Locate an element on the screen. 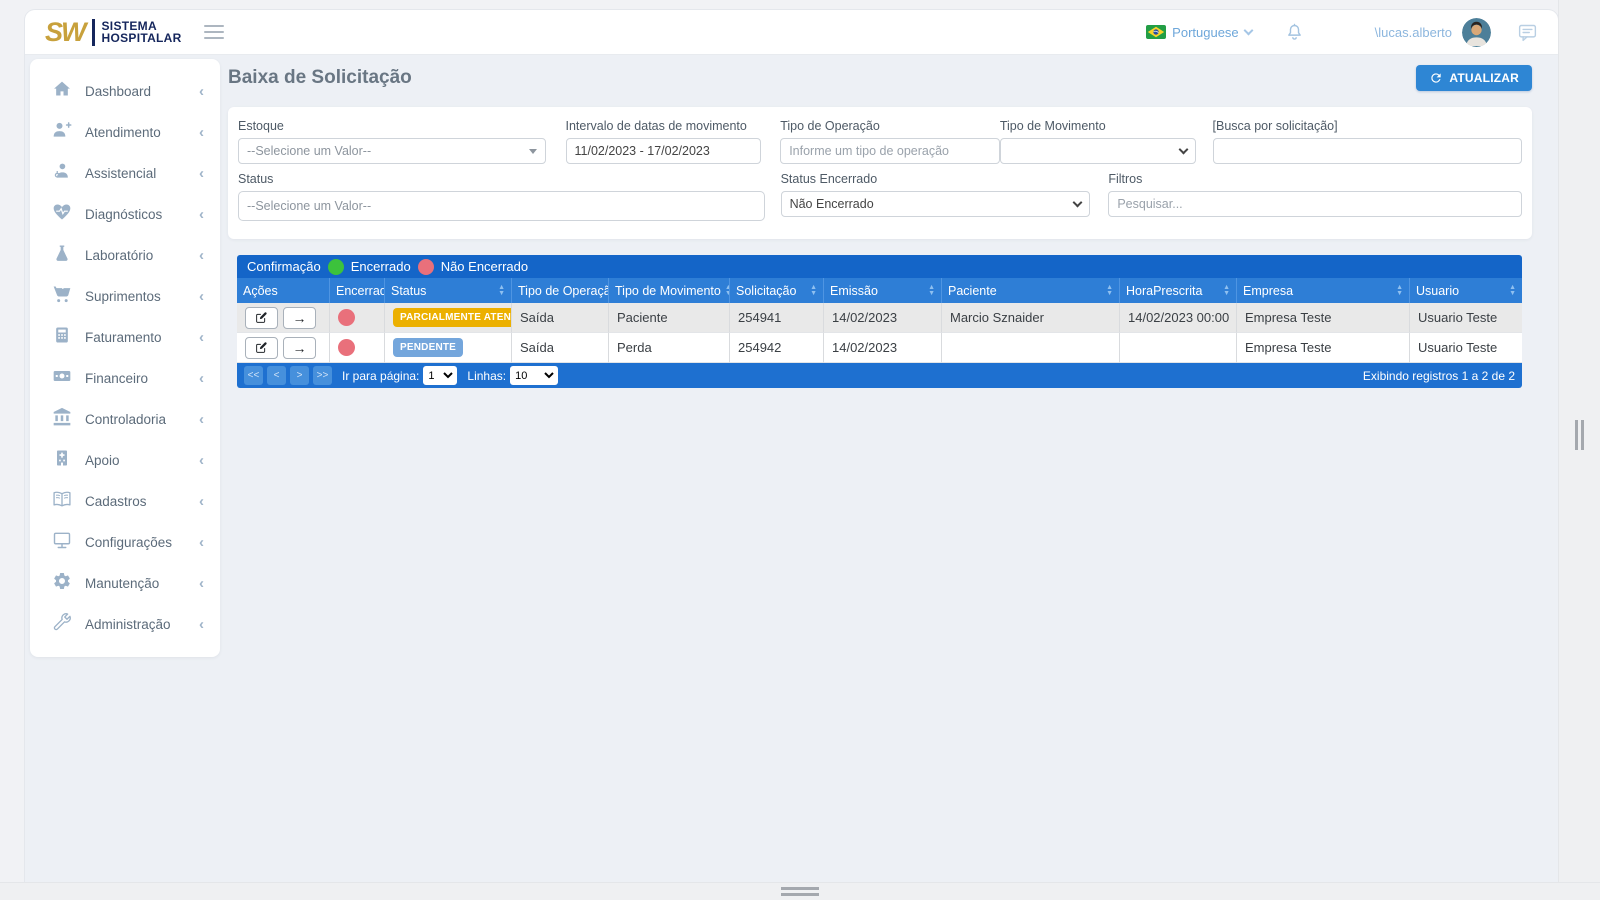 The height and width of the screenshot is (900, 1600). column-header-usuario: Usuario ▲ ▼ is located at coordinates (1466, 290).